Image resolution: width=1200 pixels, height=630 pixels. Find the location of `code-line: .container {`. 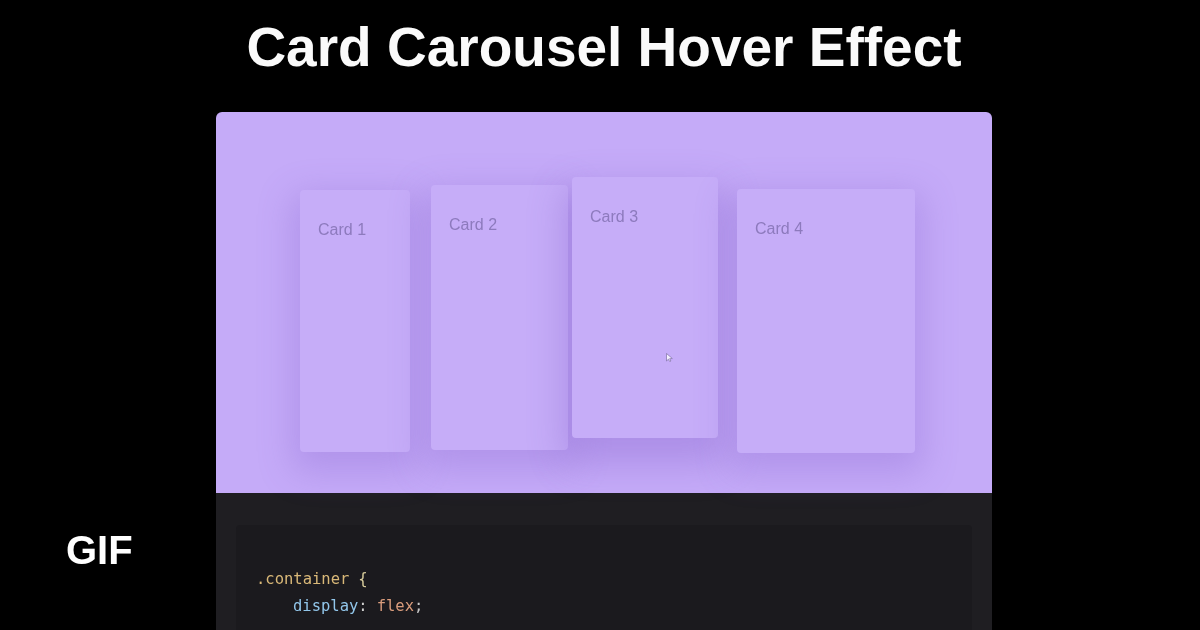

code-line: .container { is located at coordinates (312, 579).